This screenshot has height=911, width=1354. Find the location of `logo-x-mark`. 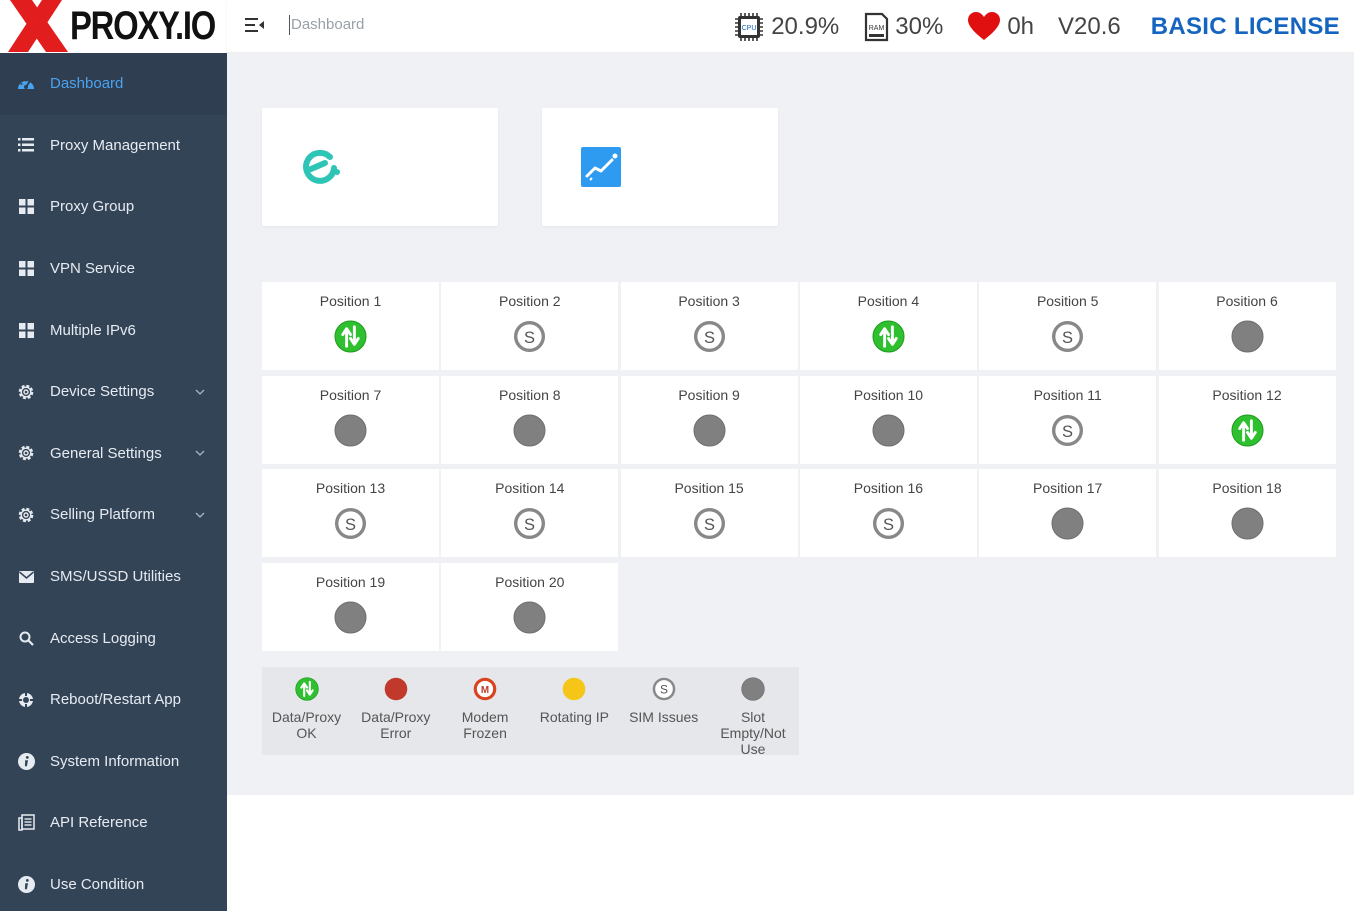

logo-x-mark is located at coordinates (38, 26).